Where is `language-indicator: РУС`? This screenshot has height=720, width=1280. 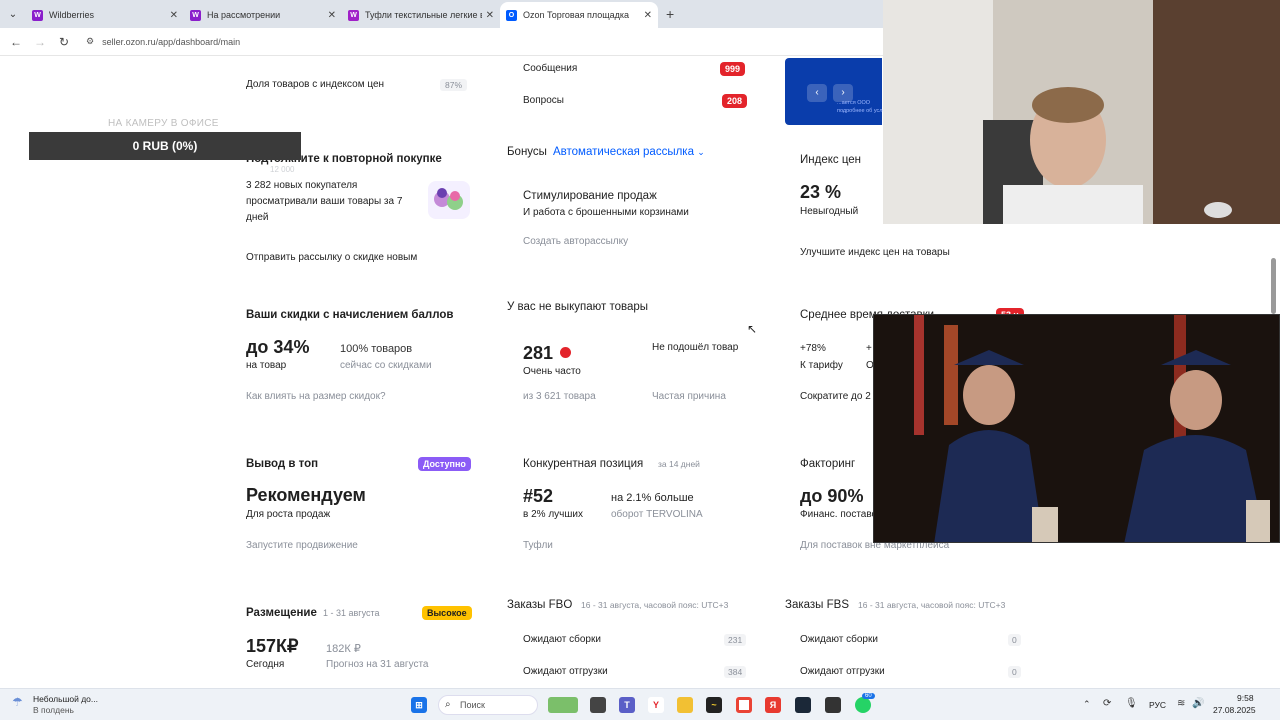
language-indicator: РУС is located at coordinates (1157, 705).